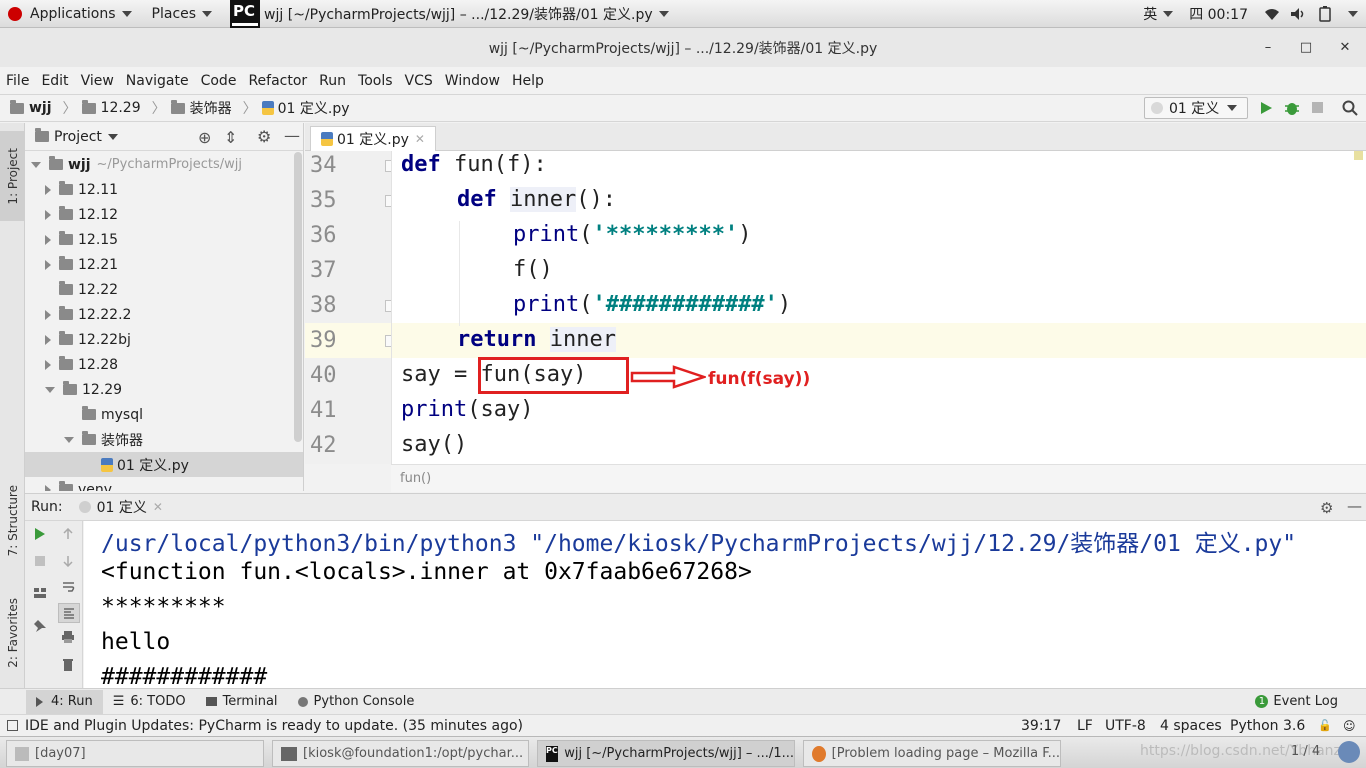 The width and height of the screenshot is (1366, 768). I want to click on menu-file: File, so click(17, 81).